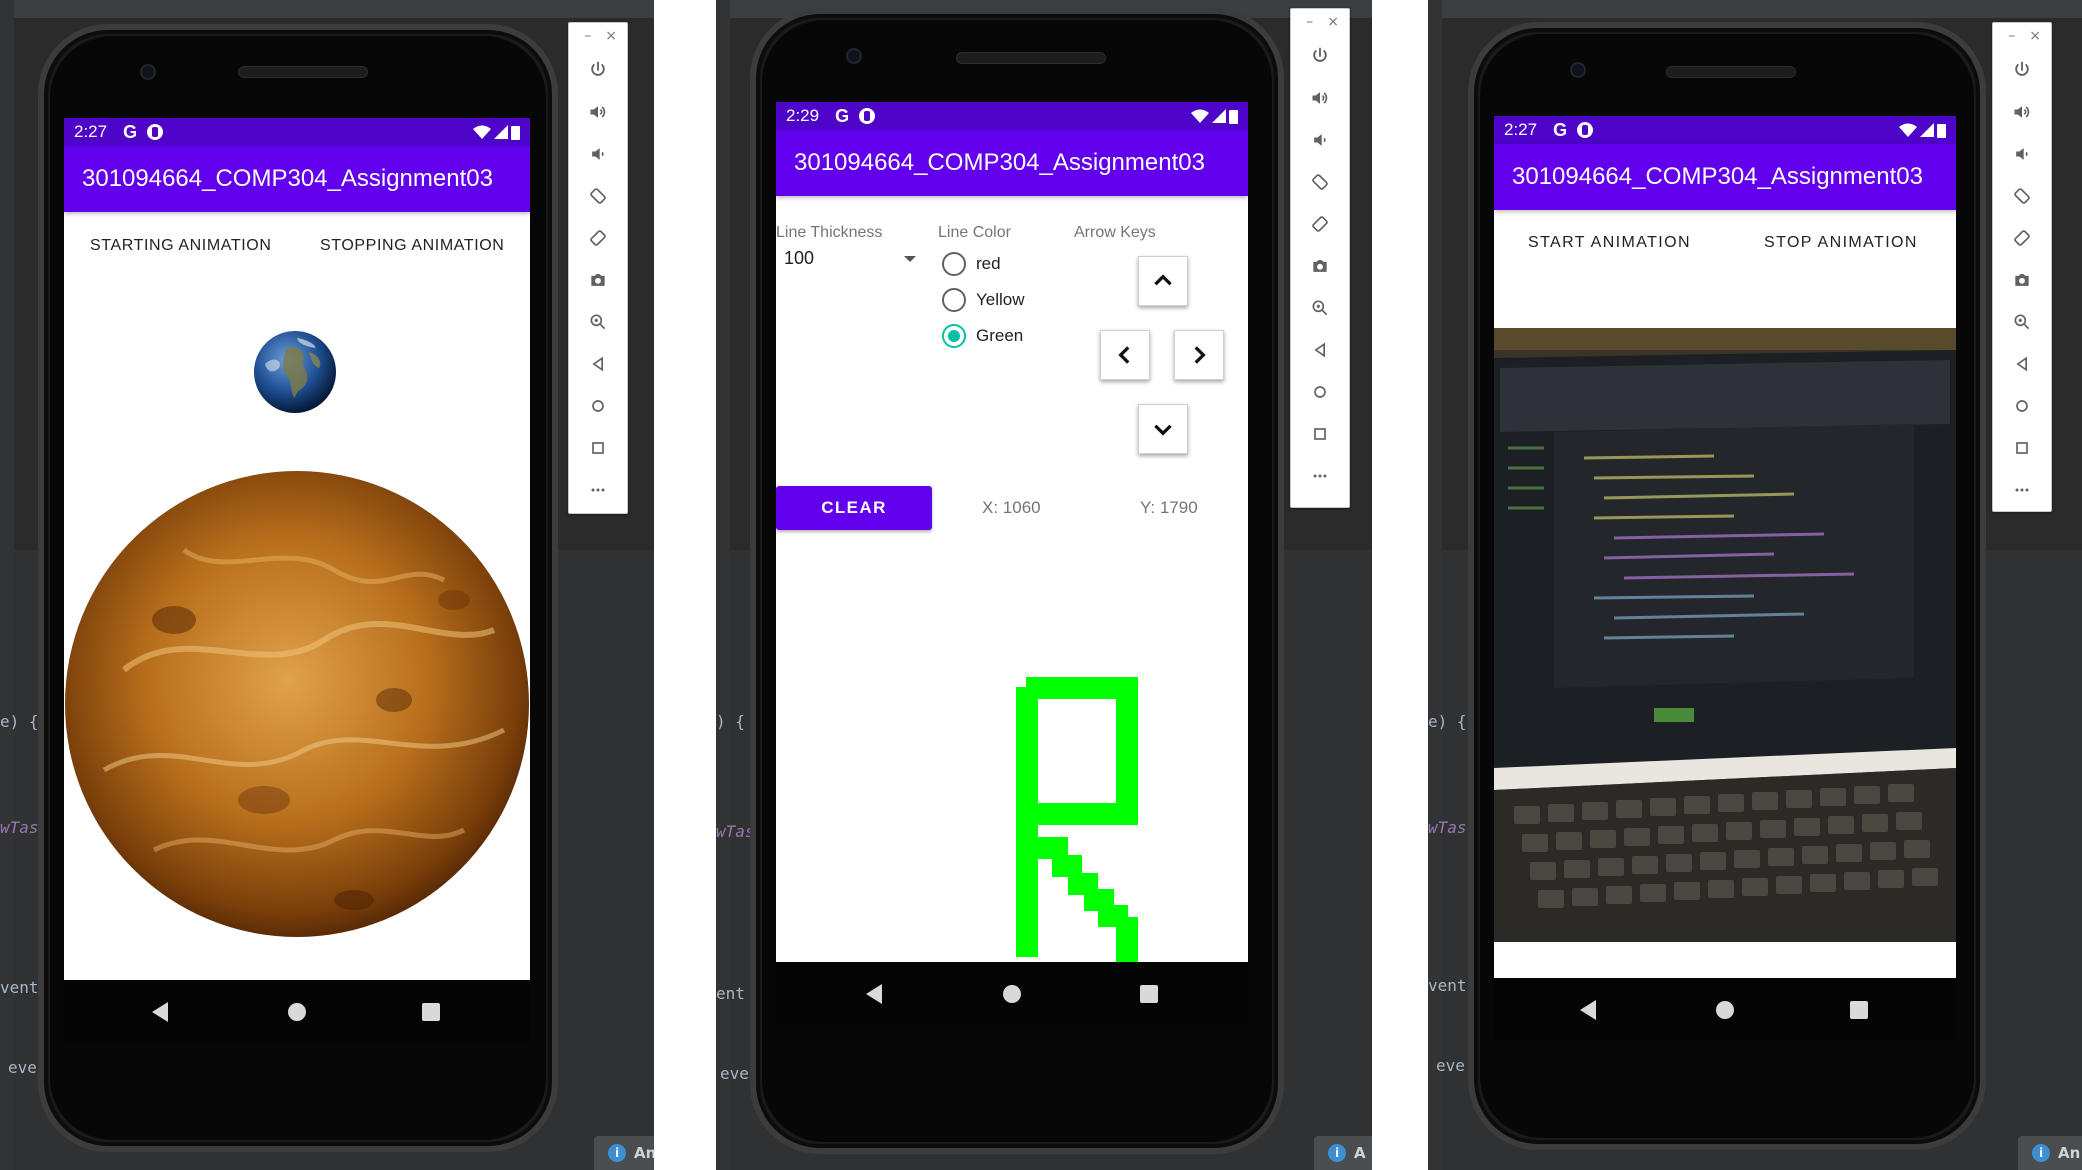 Image resolution: width=2082 pixels, height=1170 pixels. I want to click on line-thickness-spinner: 100, so click(799, 258).